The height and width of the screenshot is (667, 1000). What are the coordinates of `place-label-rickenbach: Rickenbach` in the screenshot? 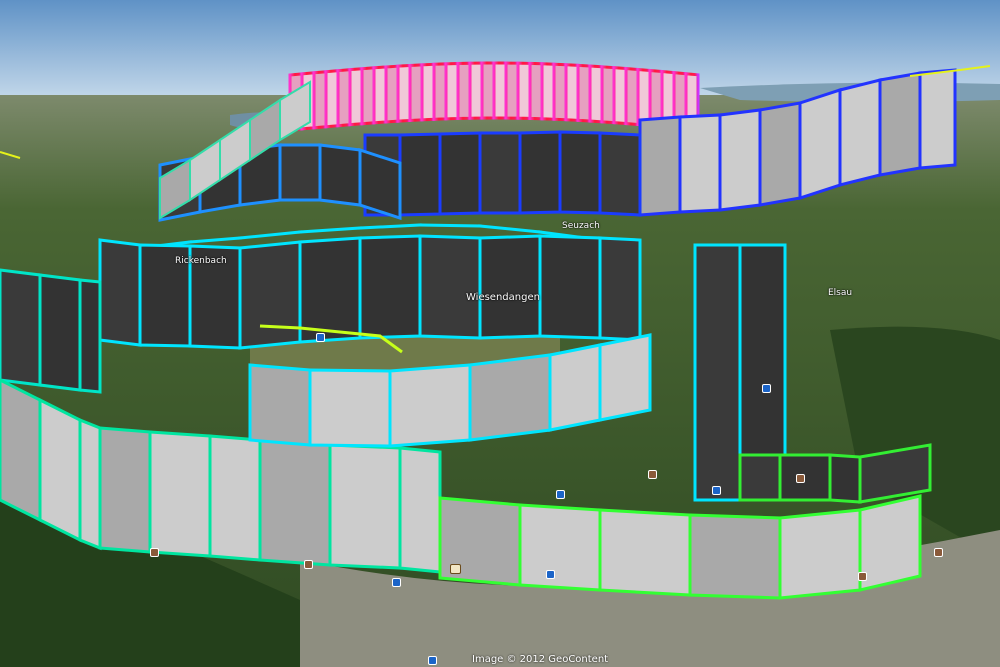 It's located at (201, 261).